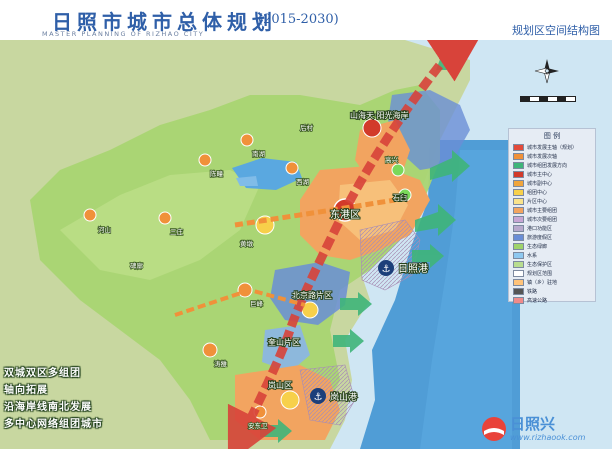 Image resolution: width=612 pixels, height=449 pixels. What do you see at coordinates (303, 181) in the screenshot?
I see `label-town: 西湖` at bounding box center [303, 181].